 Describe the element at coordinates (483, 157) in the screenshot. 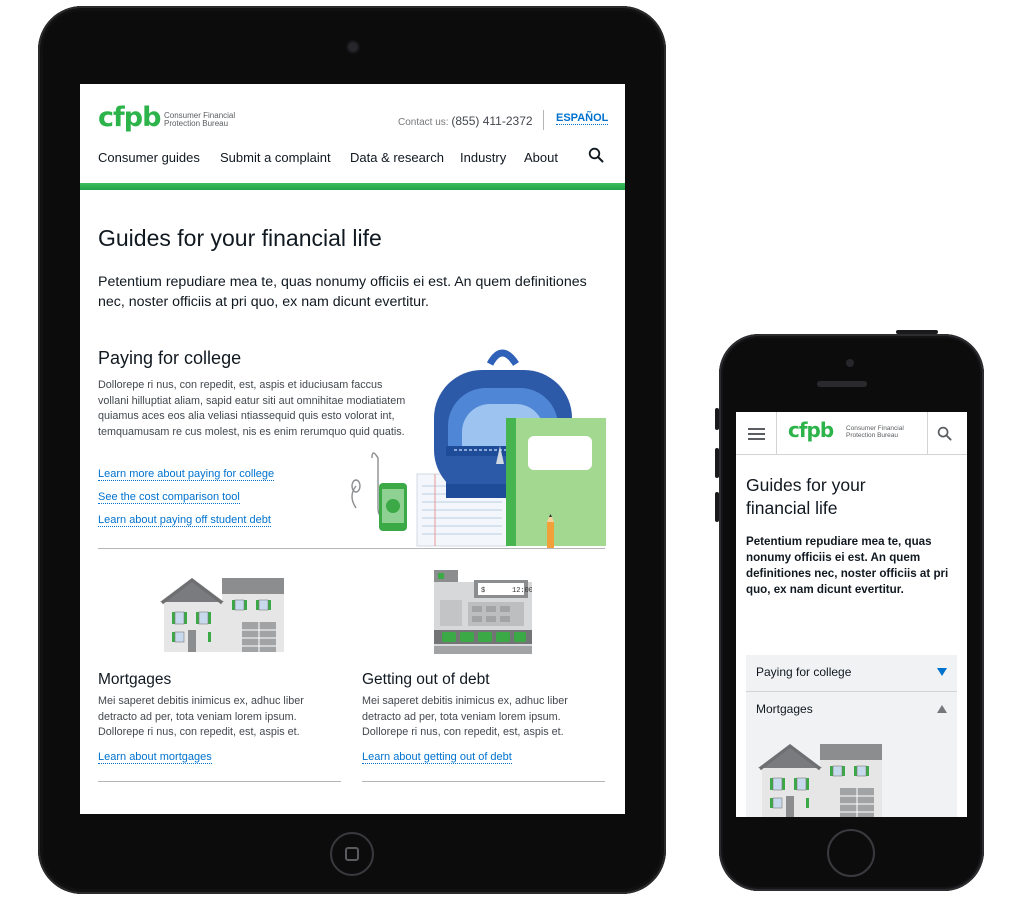

I see `nav-industry: Industry` at that location.